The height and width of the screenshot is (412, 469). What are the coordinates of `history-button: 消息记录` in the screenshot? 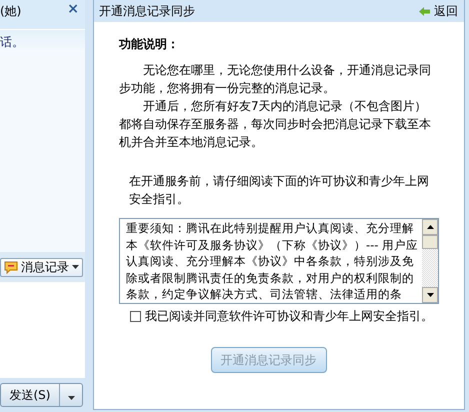 It's located at (41, 267).